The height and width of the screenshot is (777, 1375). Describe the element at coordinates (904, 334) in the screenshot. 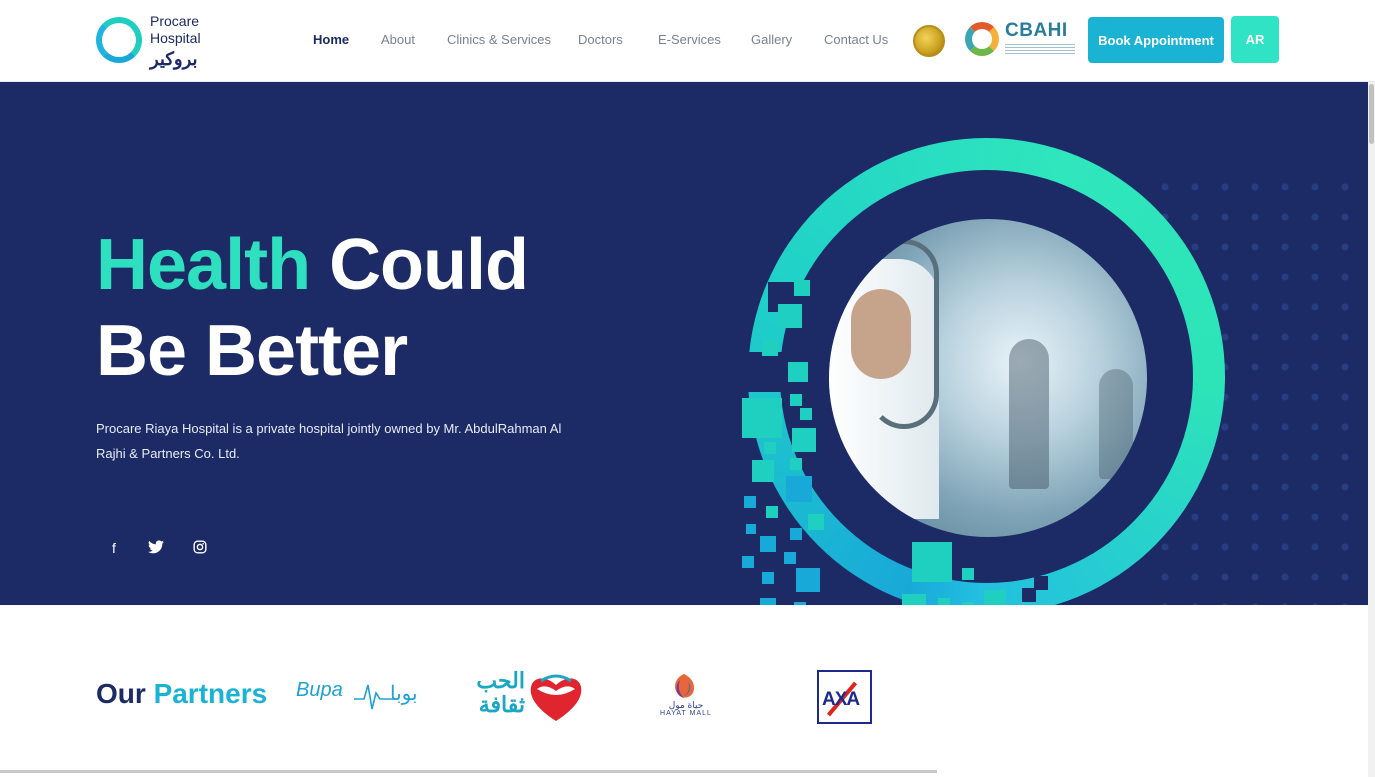

I see `stethoscope-icon` at that location.